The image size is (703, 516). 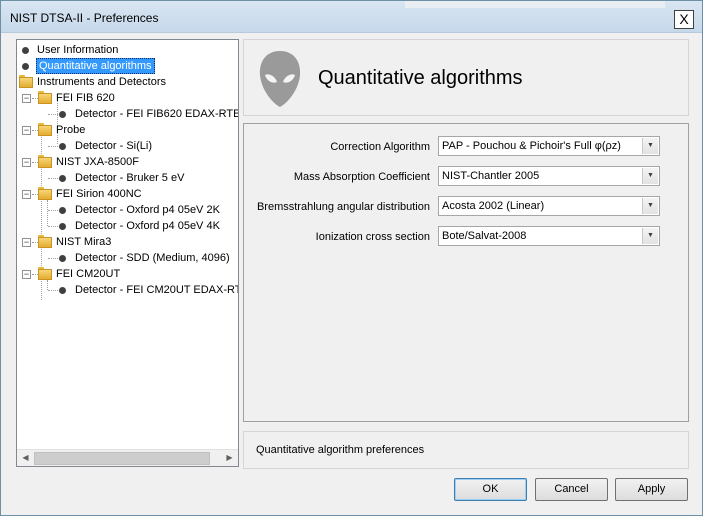 What do you see at coordinates (127, 50) in the screenshot?
I see `tree-item-user-information: User Information` at bounding box center [127, 50].